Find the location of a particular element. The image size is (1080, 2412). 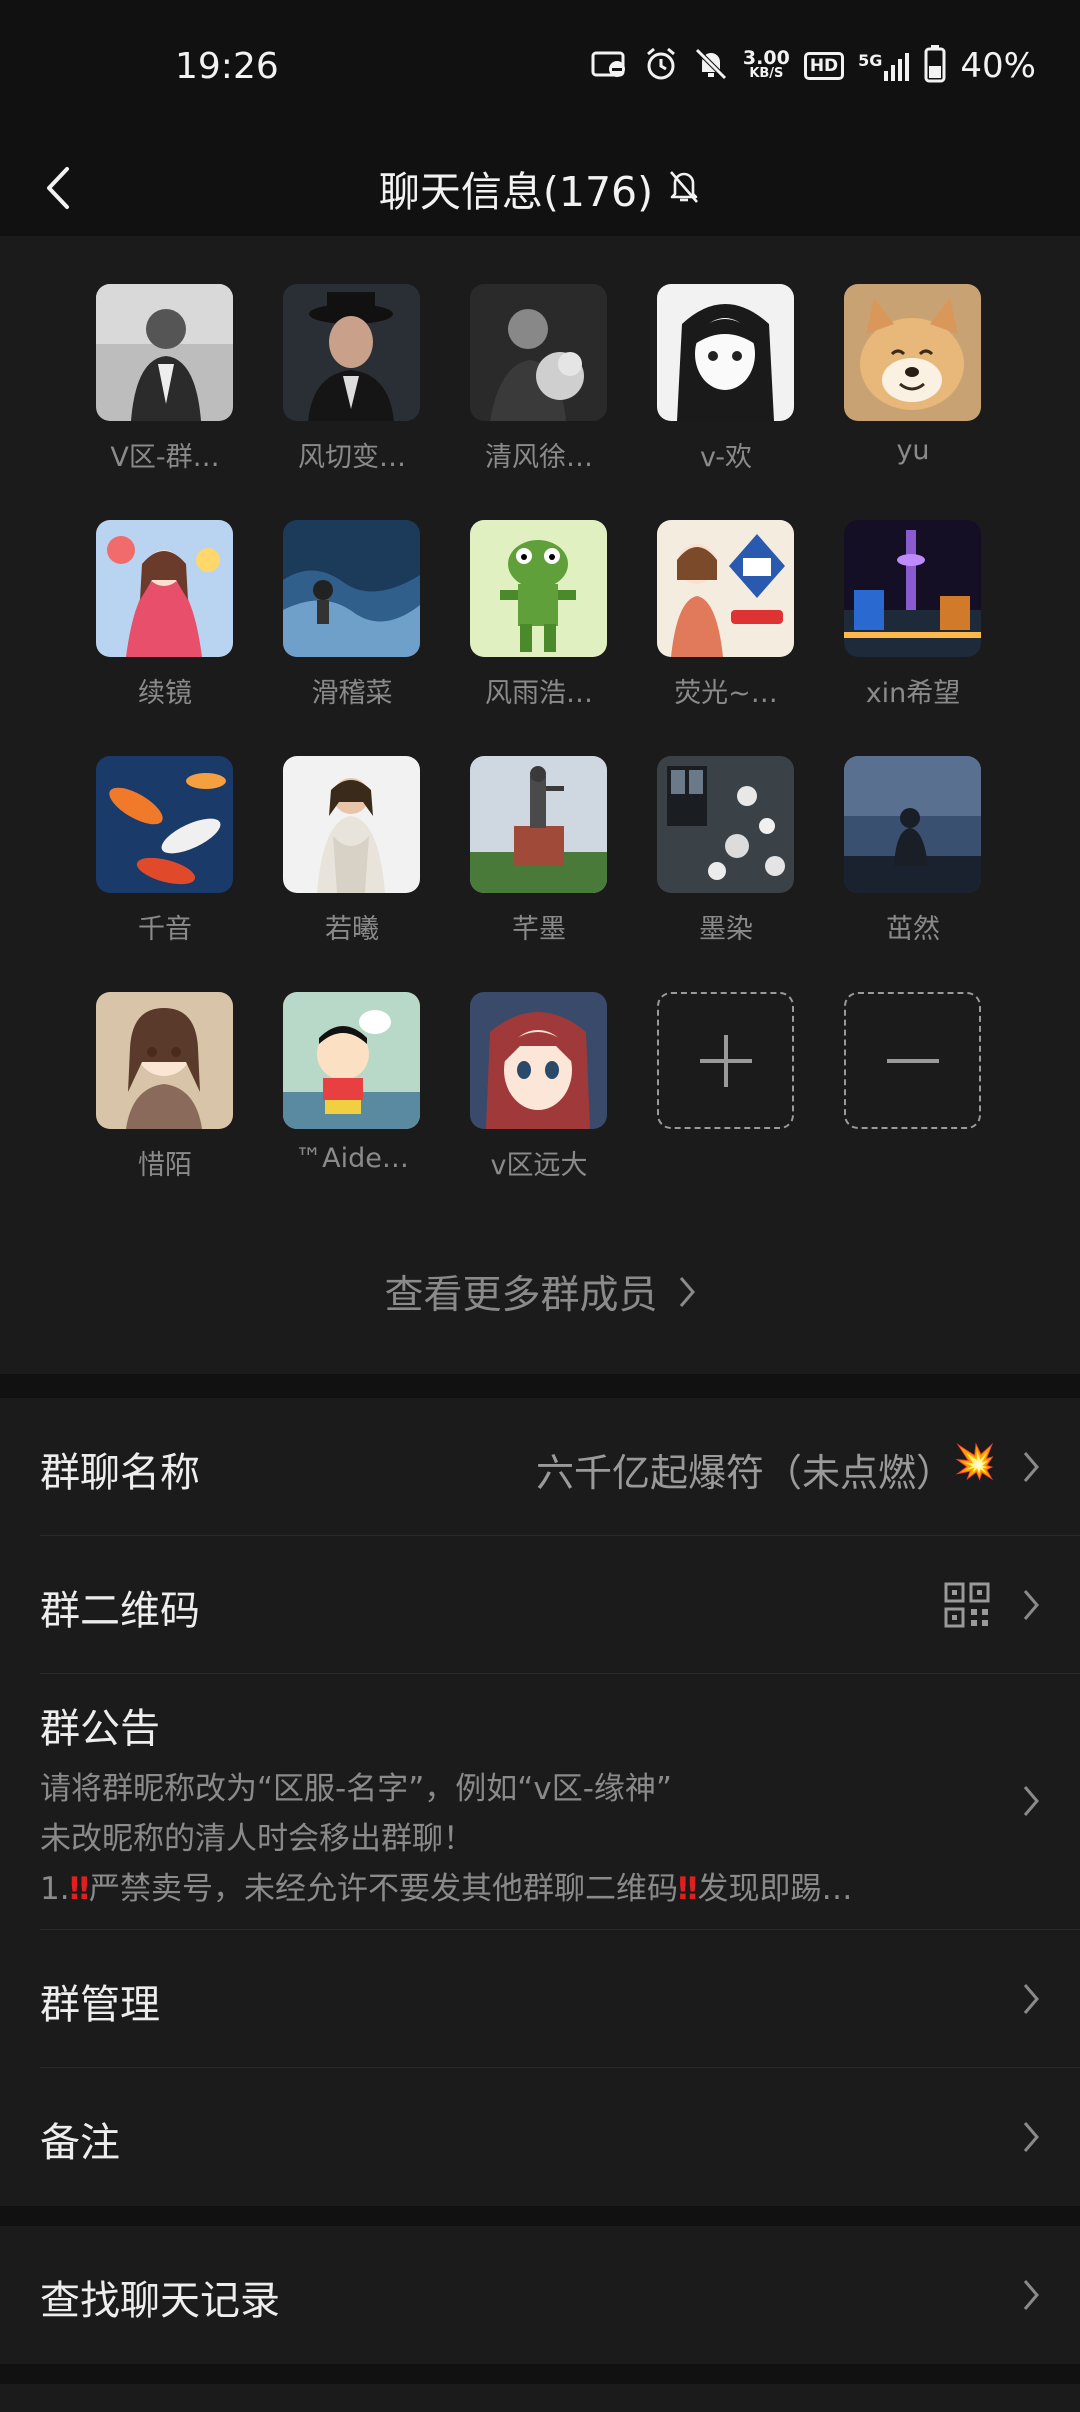

member-item: xin希望 is located at coordinates (912, 615).